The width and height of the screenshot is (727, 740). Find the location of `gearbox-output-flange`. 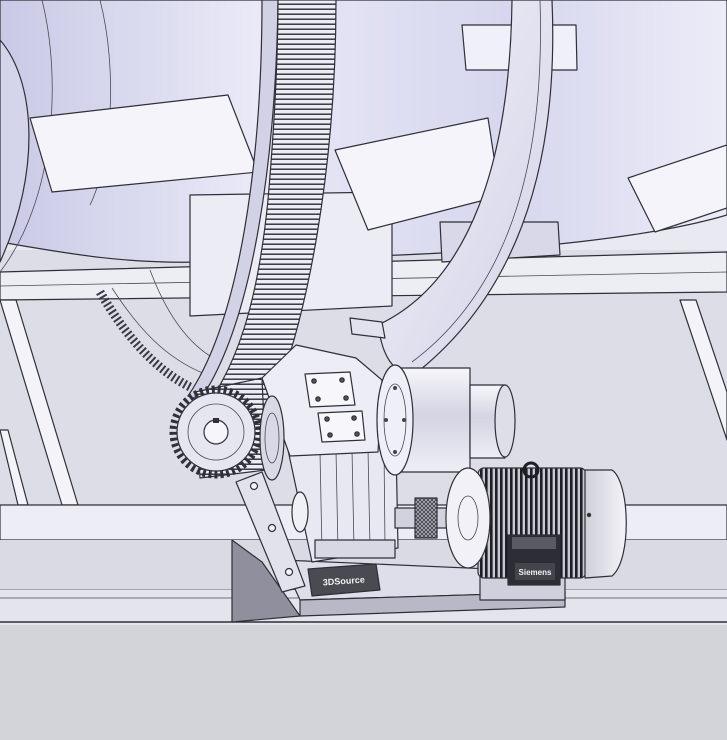

gearbox-output-flange is located at coordinates (272, 438).